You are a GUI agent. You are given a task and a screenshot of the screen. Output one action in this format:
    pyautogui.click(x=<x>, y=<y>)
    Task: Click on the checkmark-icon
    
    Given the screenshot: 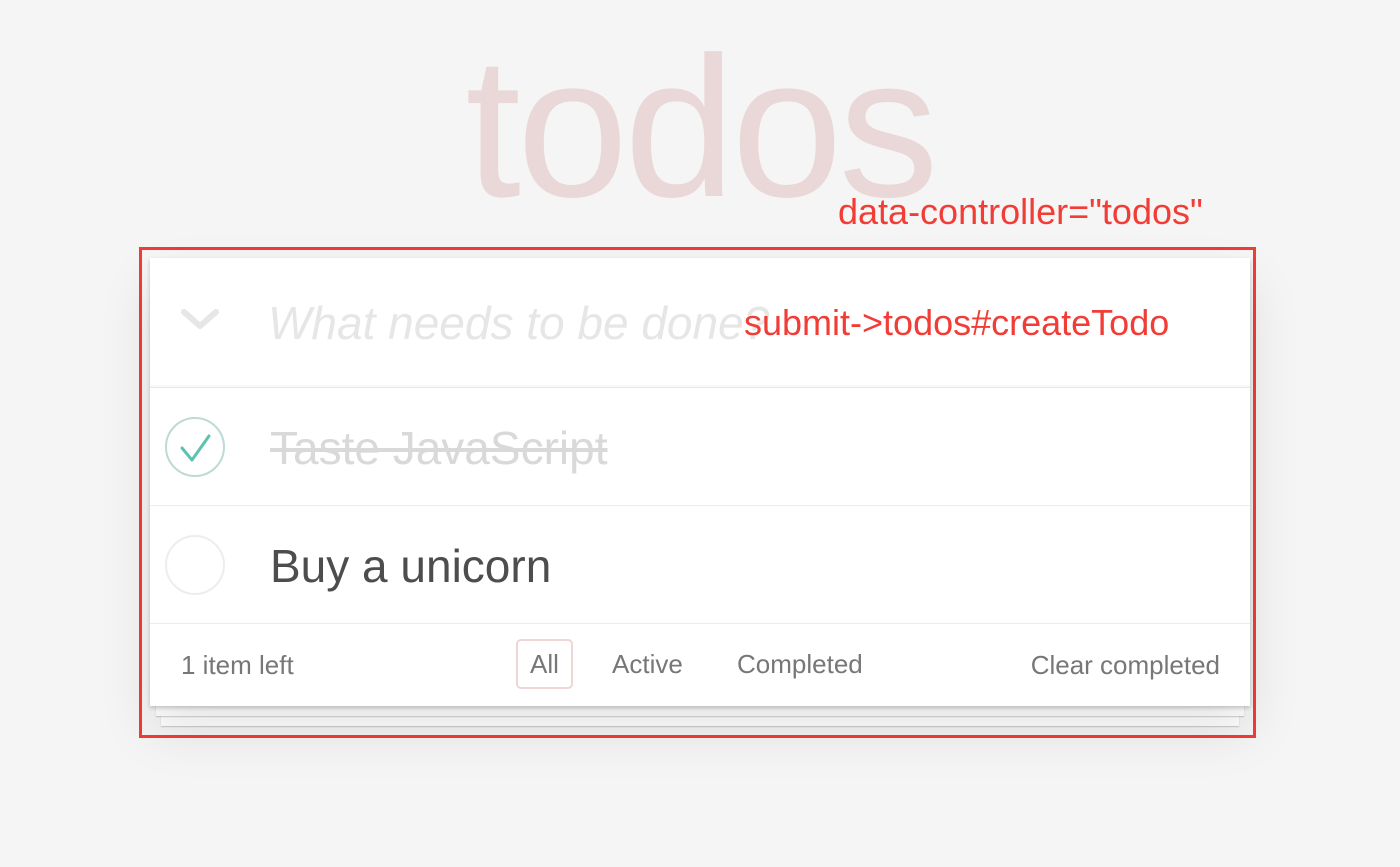 What is the action you would take?
    pyautogui.click(x=195, y=448)
    